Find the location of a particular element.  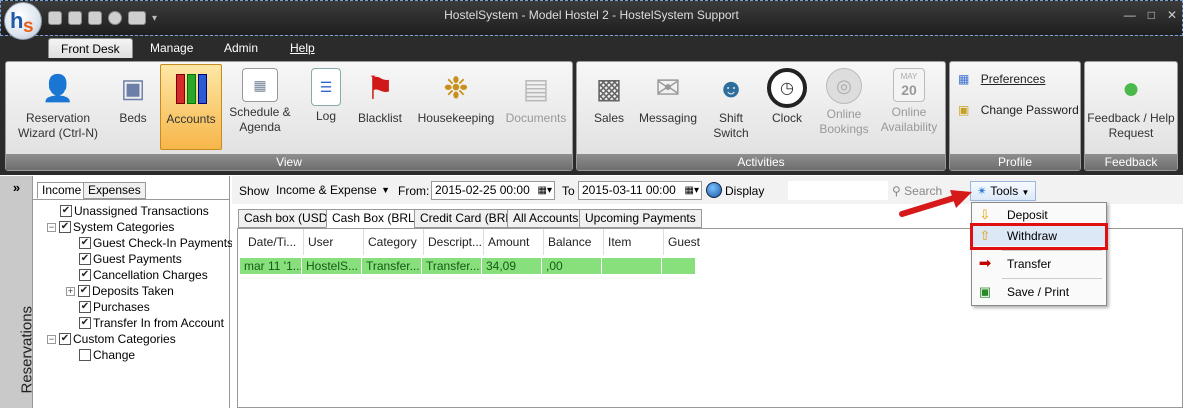

sales-button: ▩ Sales is located at coordinates (609, 107).